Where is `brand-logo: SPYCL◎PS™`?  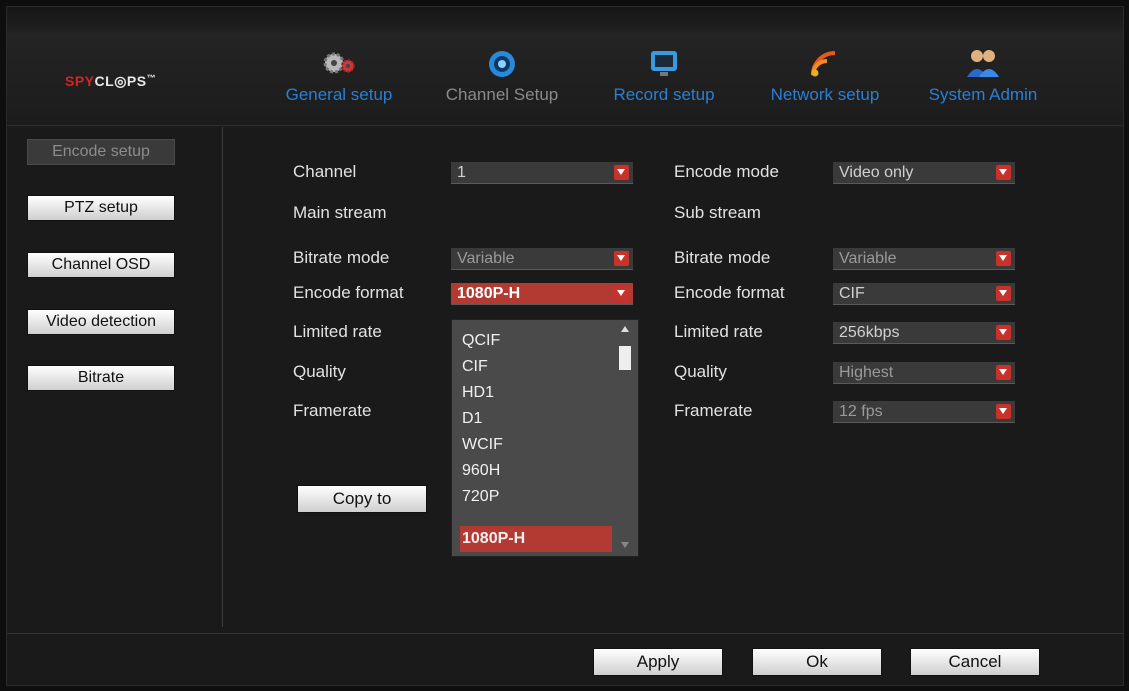
brand-logo: SPYCL◎PS™ is located at coordinates (110, 81).